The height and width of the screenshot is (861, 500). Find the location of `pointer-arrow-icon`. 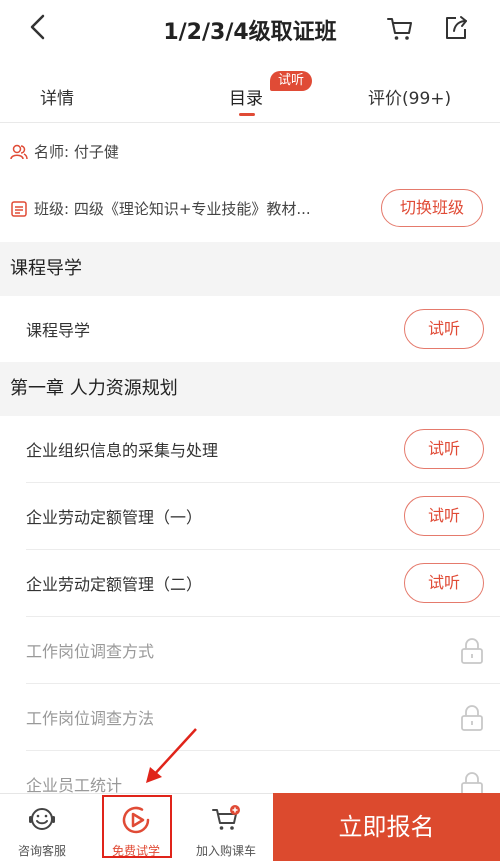

pointer-arrow-icon is located at coordinates (171, 755).